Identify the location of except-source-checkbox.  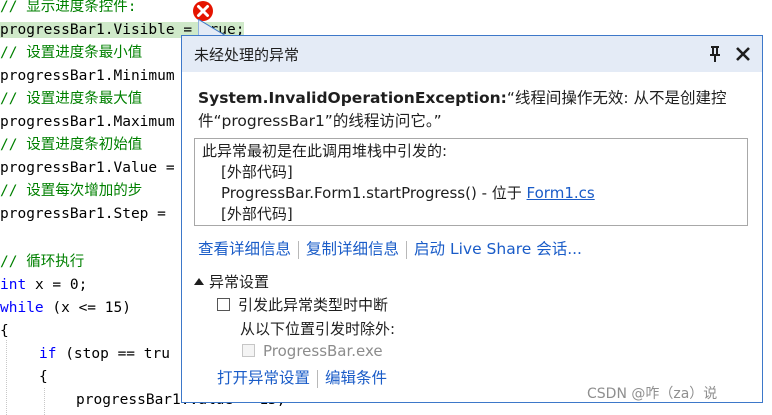
(248, 350).